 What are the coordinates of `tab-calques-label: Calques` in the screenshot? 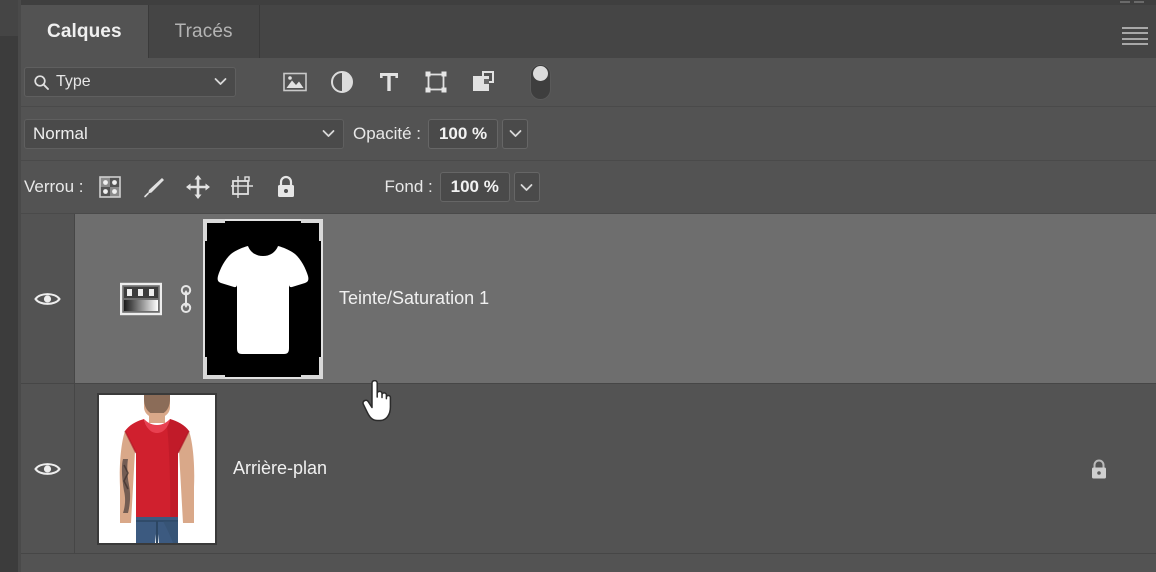 It's located at (84, 31).